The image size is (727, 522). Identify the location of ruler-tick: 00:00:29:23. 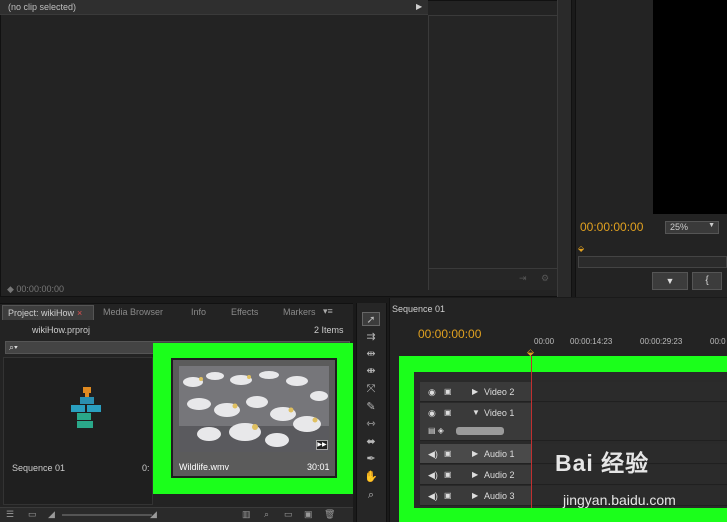
(661, 341).